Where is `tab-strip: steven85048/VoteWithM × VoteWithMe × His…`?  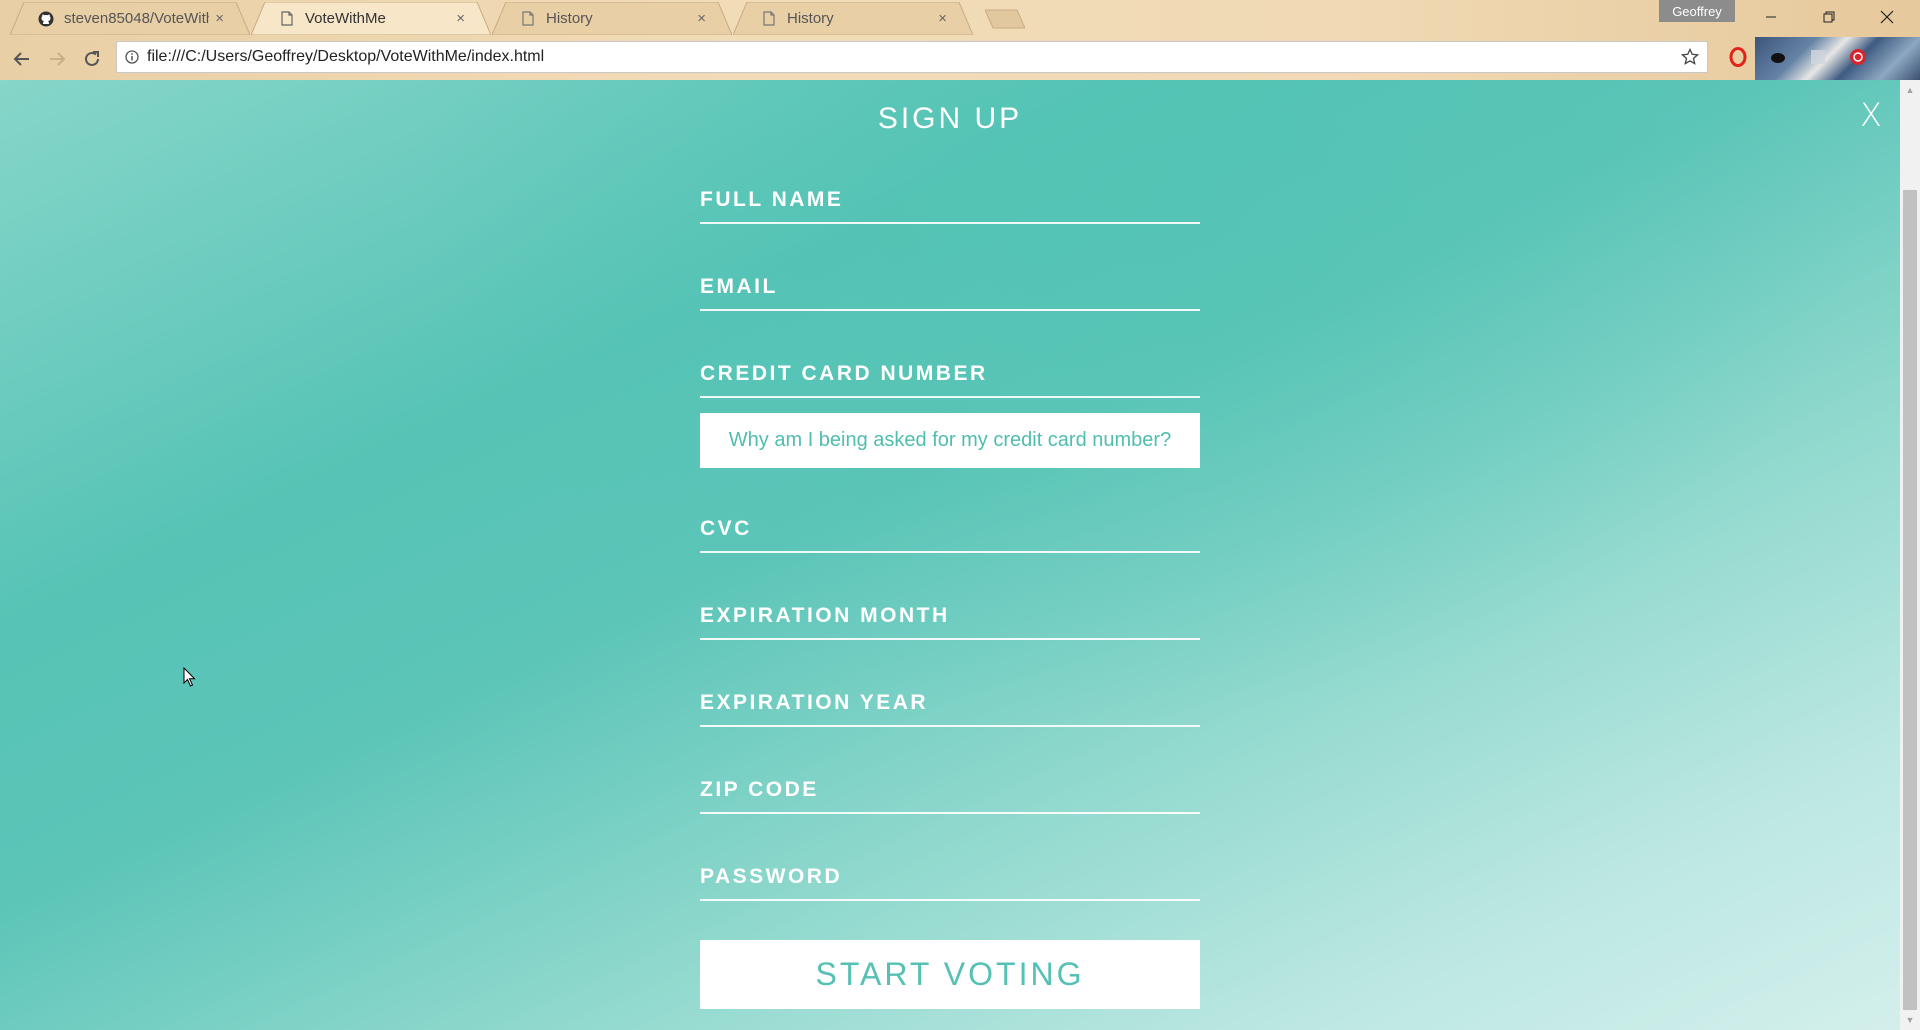
tab-strip: steven85048/VoteWithM × VoteWithMe × His… is located at coordinates (960, 18).